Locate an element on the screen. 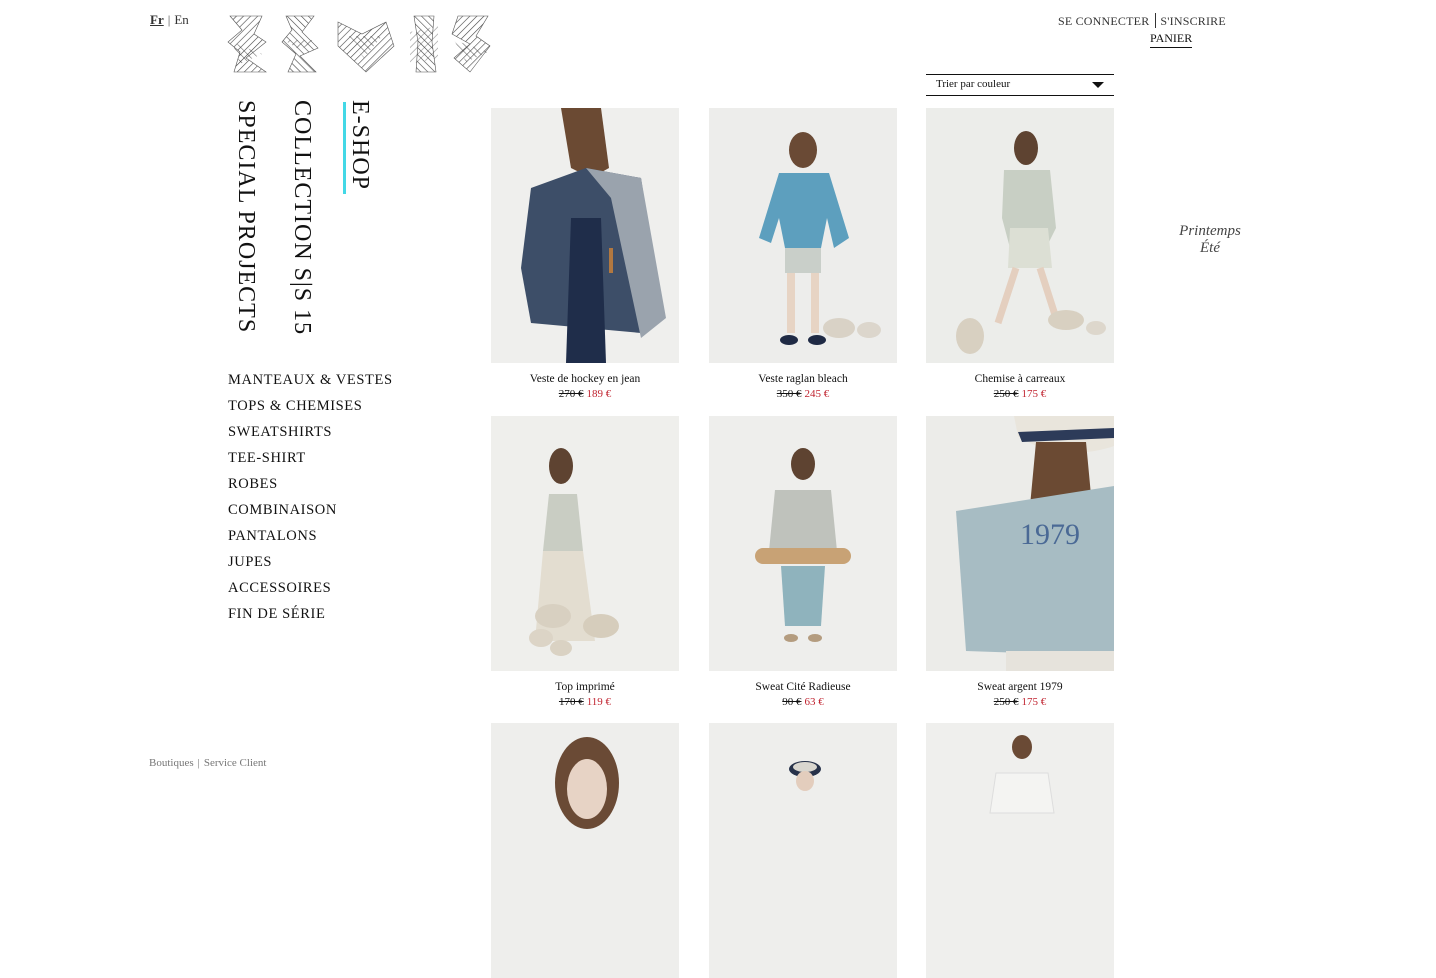  product-card: Veste de hockey en jean 270 €189 € is located at coordinates (585, 254).